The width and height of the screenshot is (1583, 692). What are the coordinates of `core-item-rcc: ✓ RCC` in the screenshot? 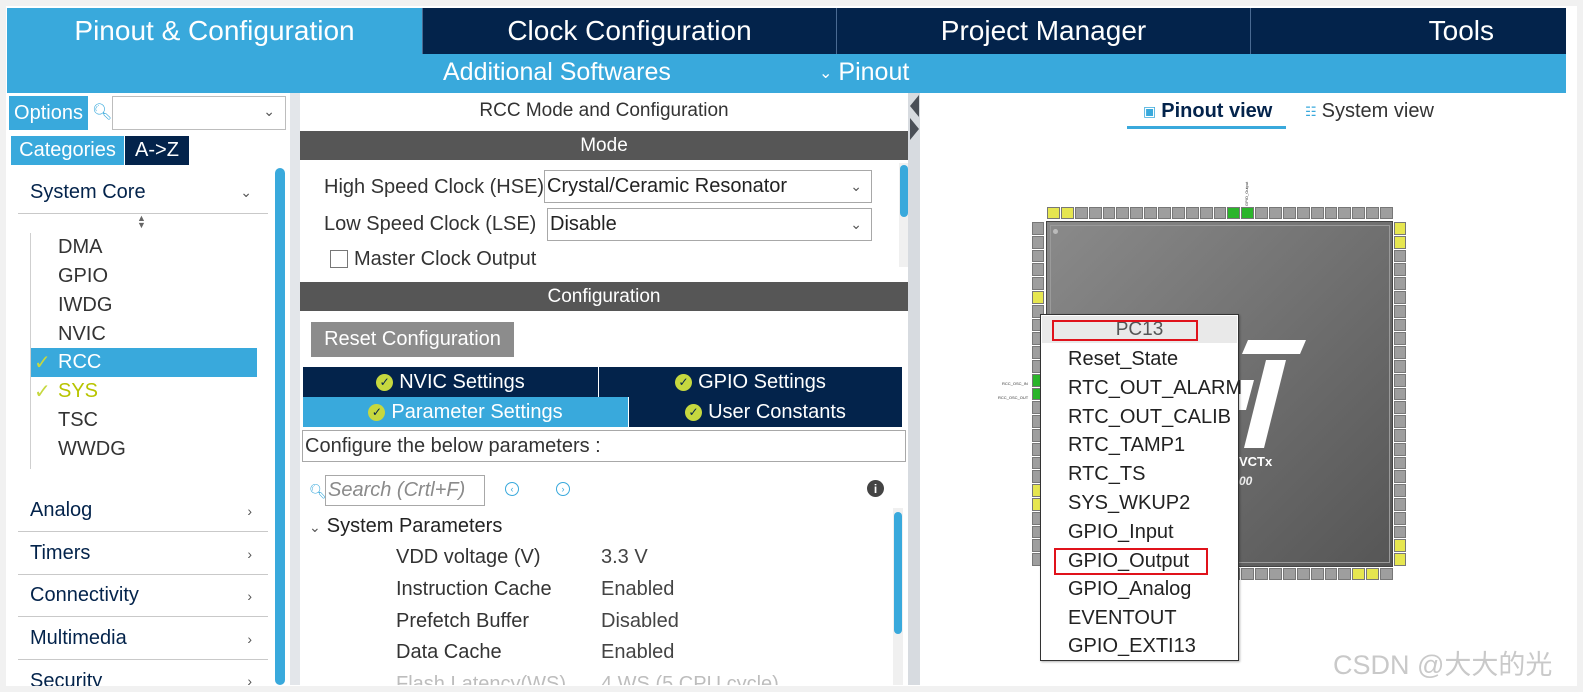 It's located at (144, 362).